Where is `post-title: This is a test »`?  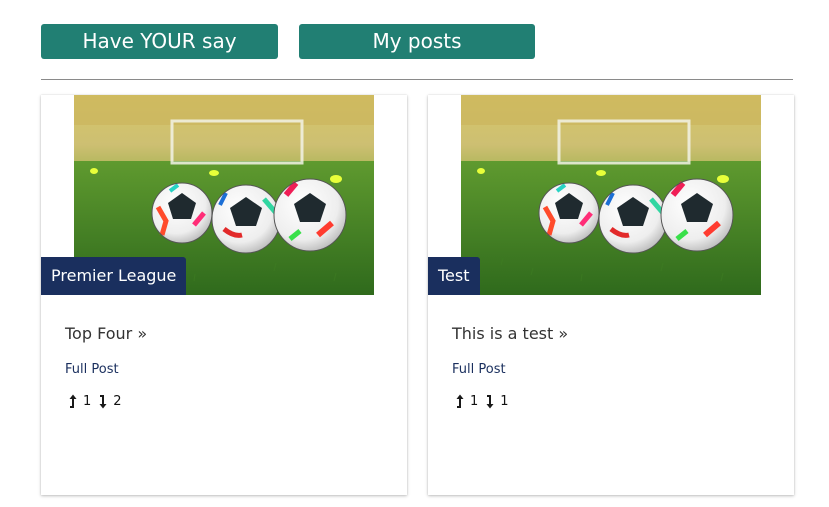 post-title: This is a test » is located at coordinates (510, 333).